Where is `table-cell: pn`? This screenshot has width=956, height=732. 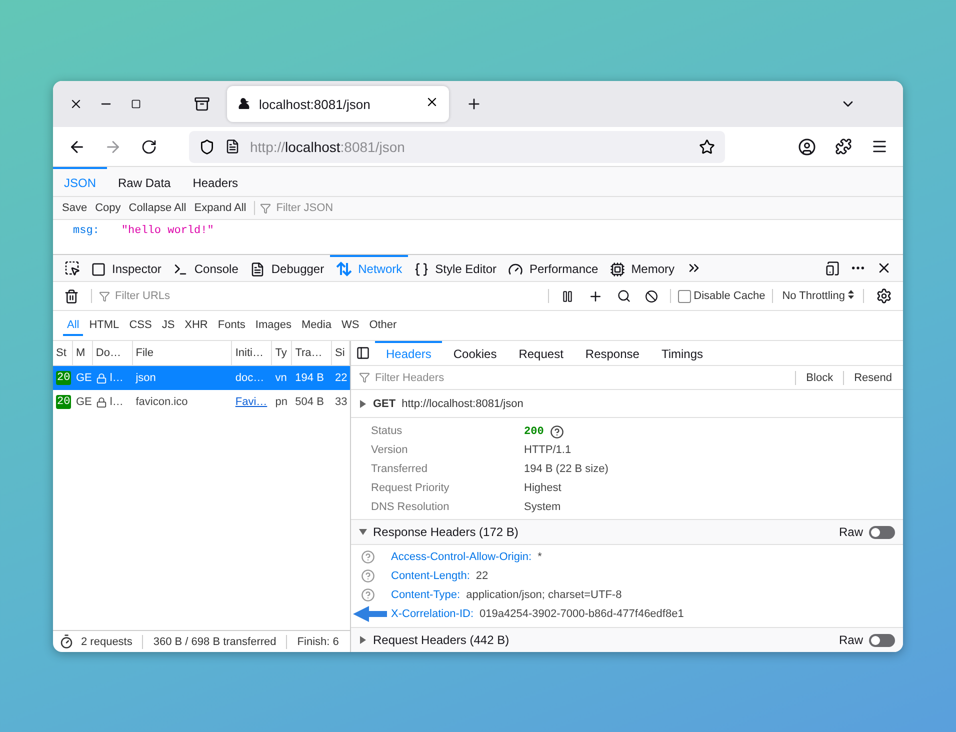 table-cell: pn is located at coordinates (281, 402).